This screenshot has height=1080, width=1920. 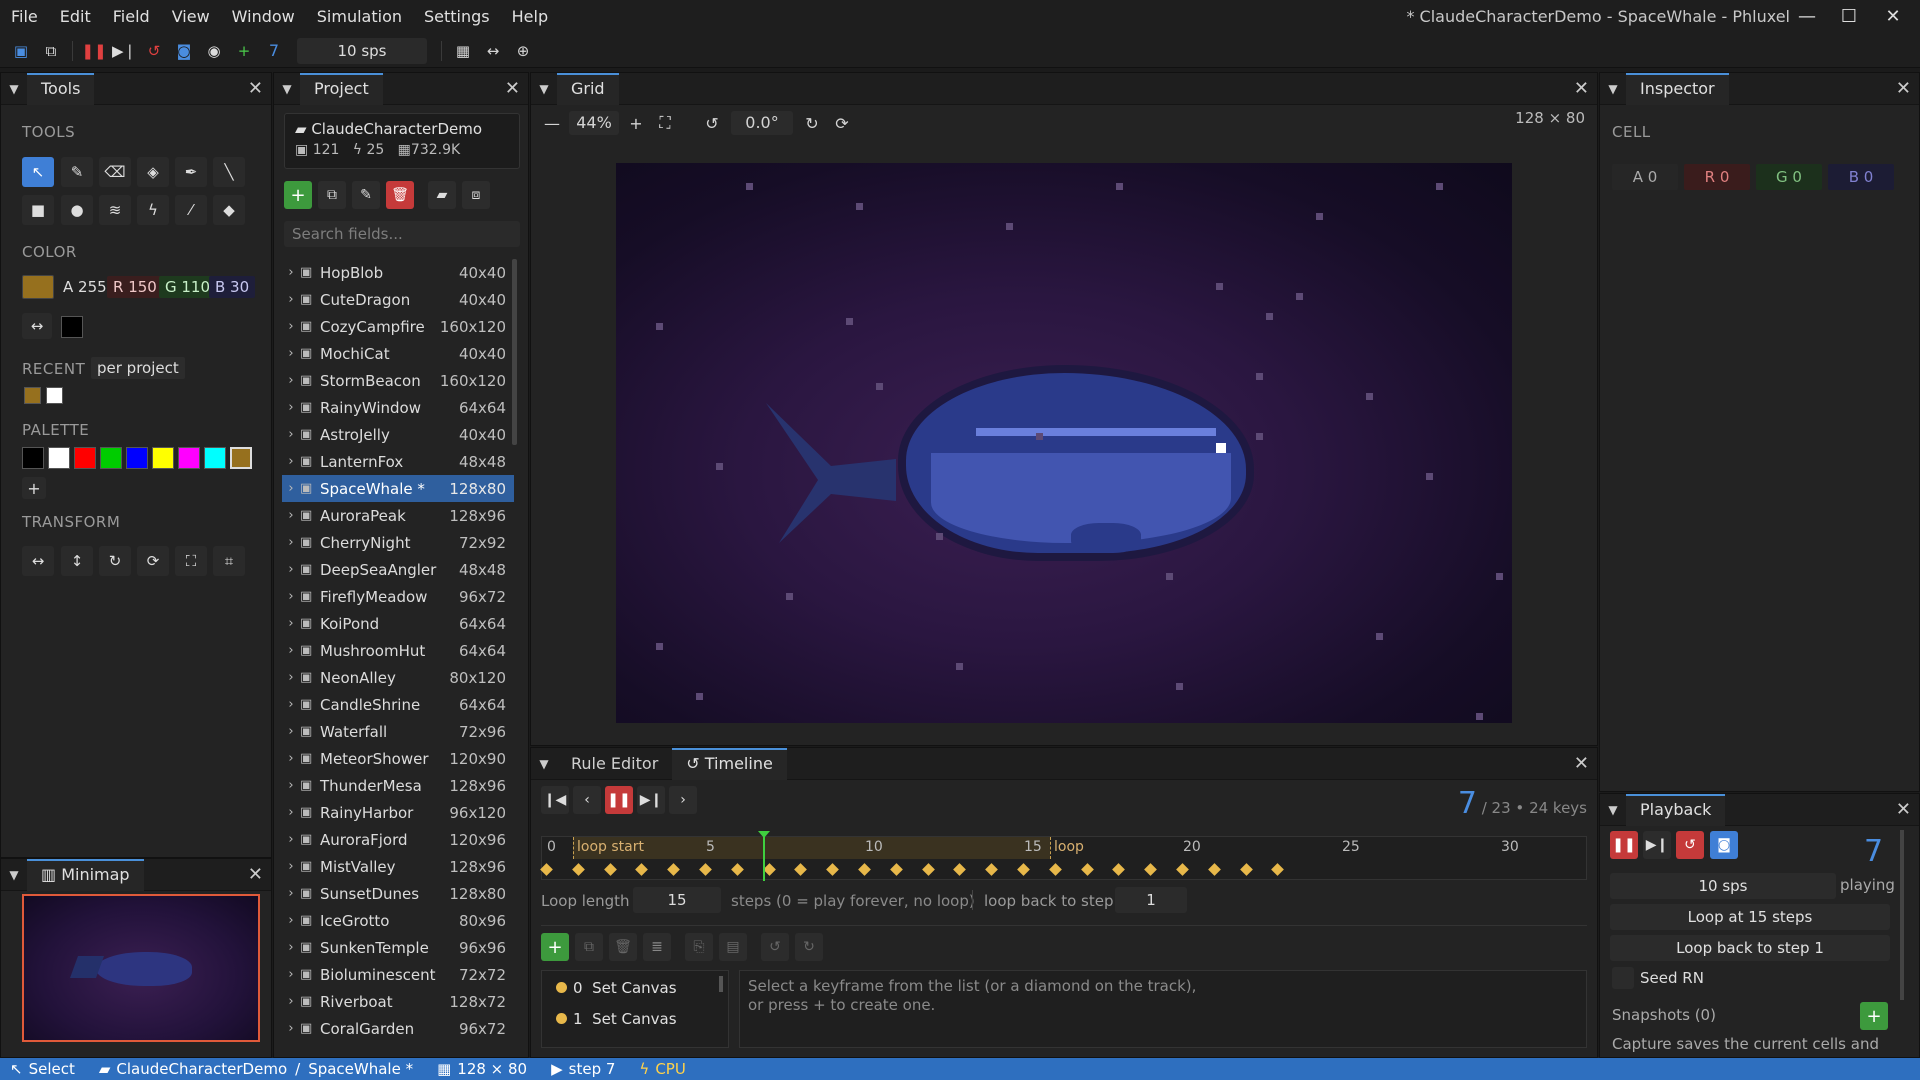 I want to click on fit-width-icon: ↔, so click(x=493, y=51).